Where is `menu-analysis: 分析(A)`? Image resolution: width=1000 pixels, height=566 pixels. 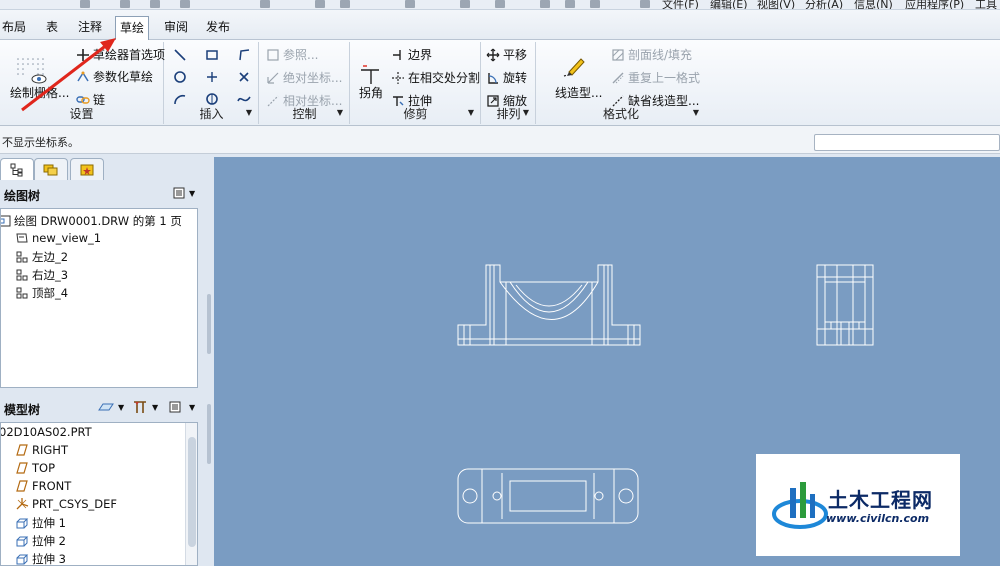
menu-analysis: 分析(A) is located at coordinates (824, 4).